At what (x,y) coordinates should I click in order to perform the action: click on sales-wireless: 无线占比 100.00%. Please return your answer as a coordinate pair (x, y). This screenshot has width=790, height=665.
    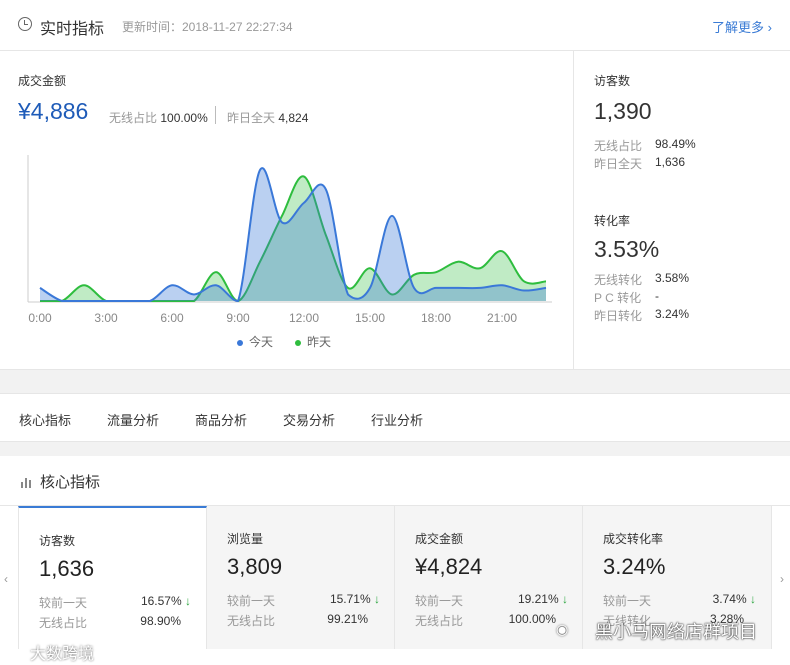
    Looking at the image, I should click on (158, 117).